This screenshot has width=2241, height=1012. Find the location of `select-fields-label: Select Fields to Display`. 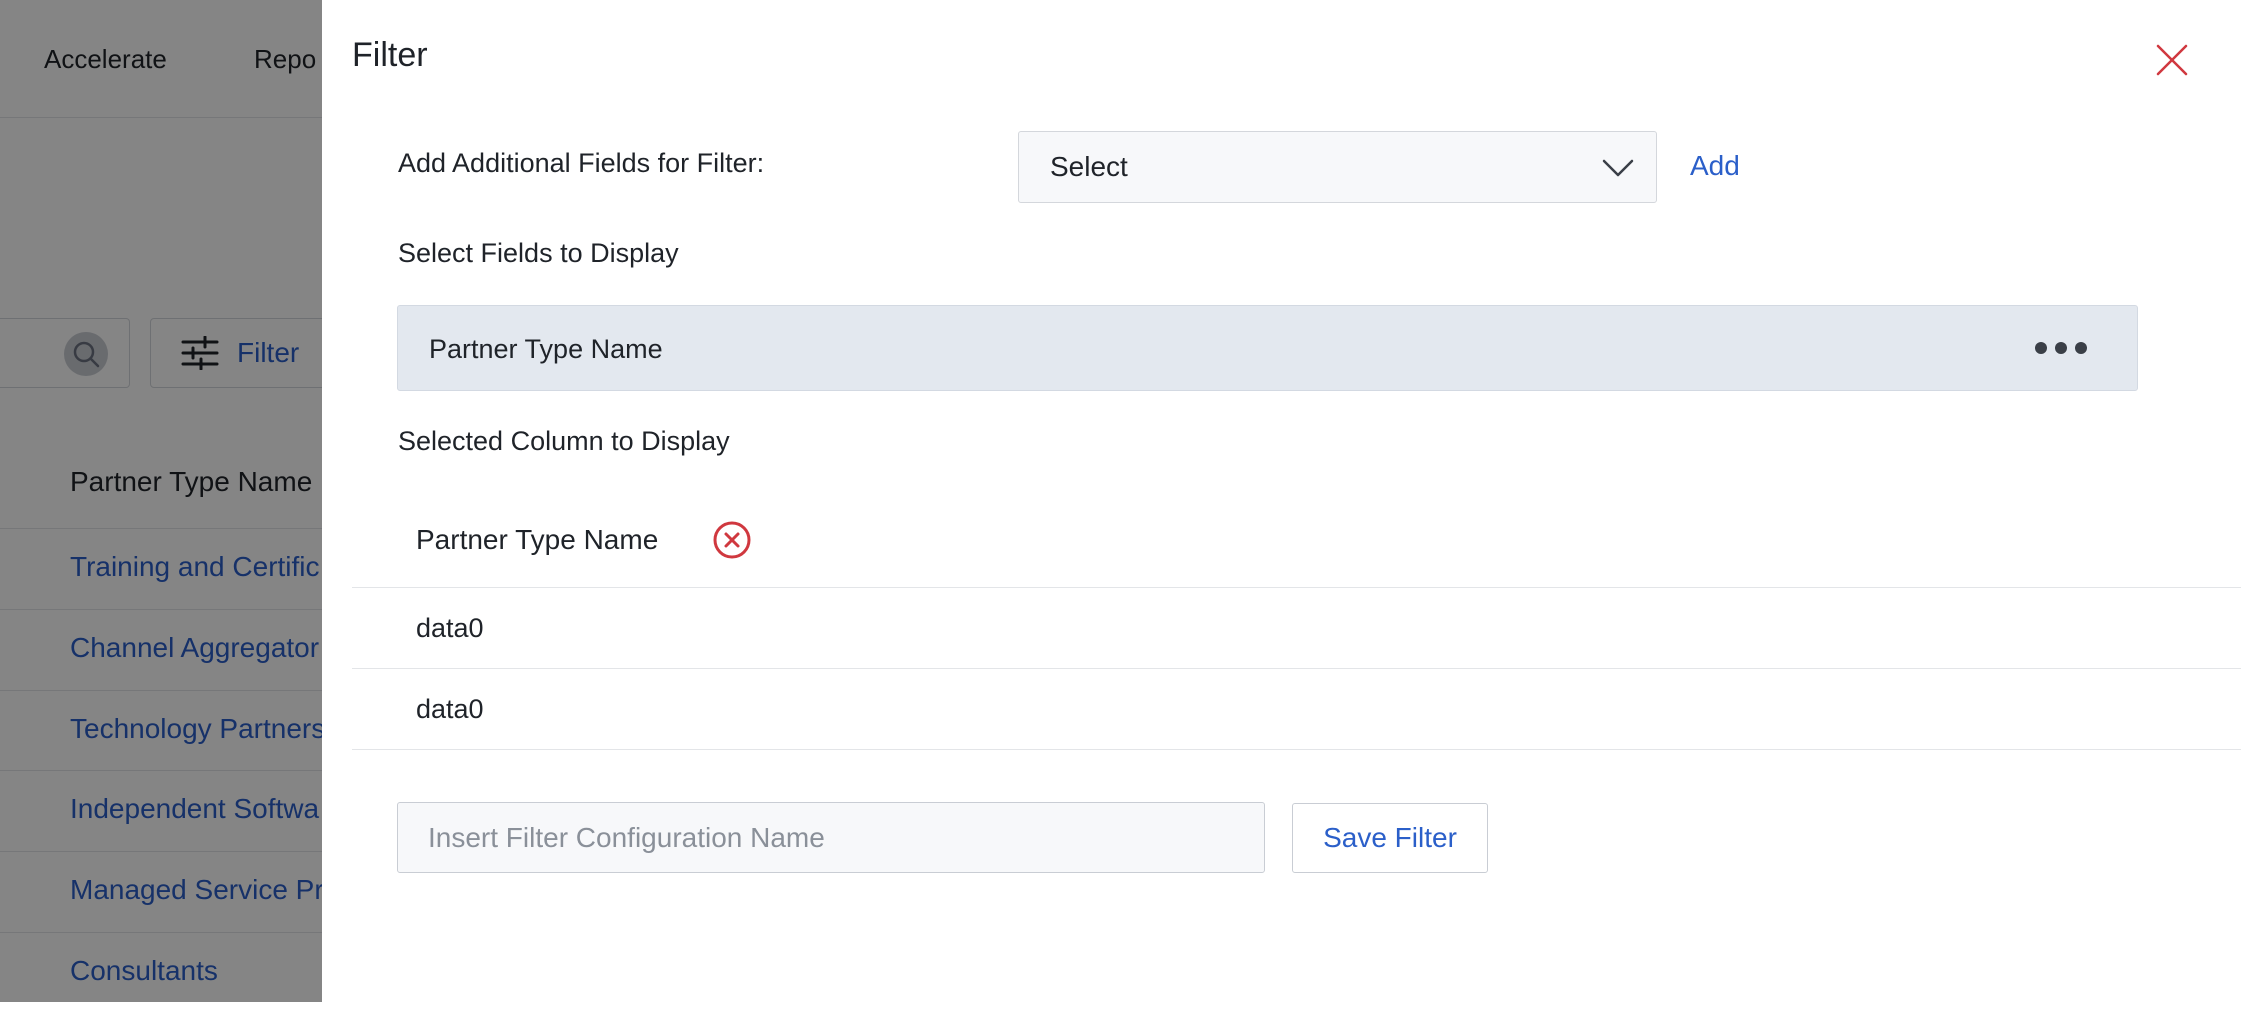

select-fields-label: Select Fields to Display is located at coordinates (538, 253).